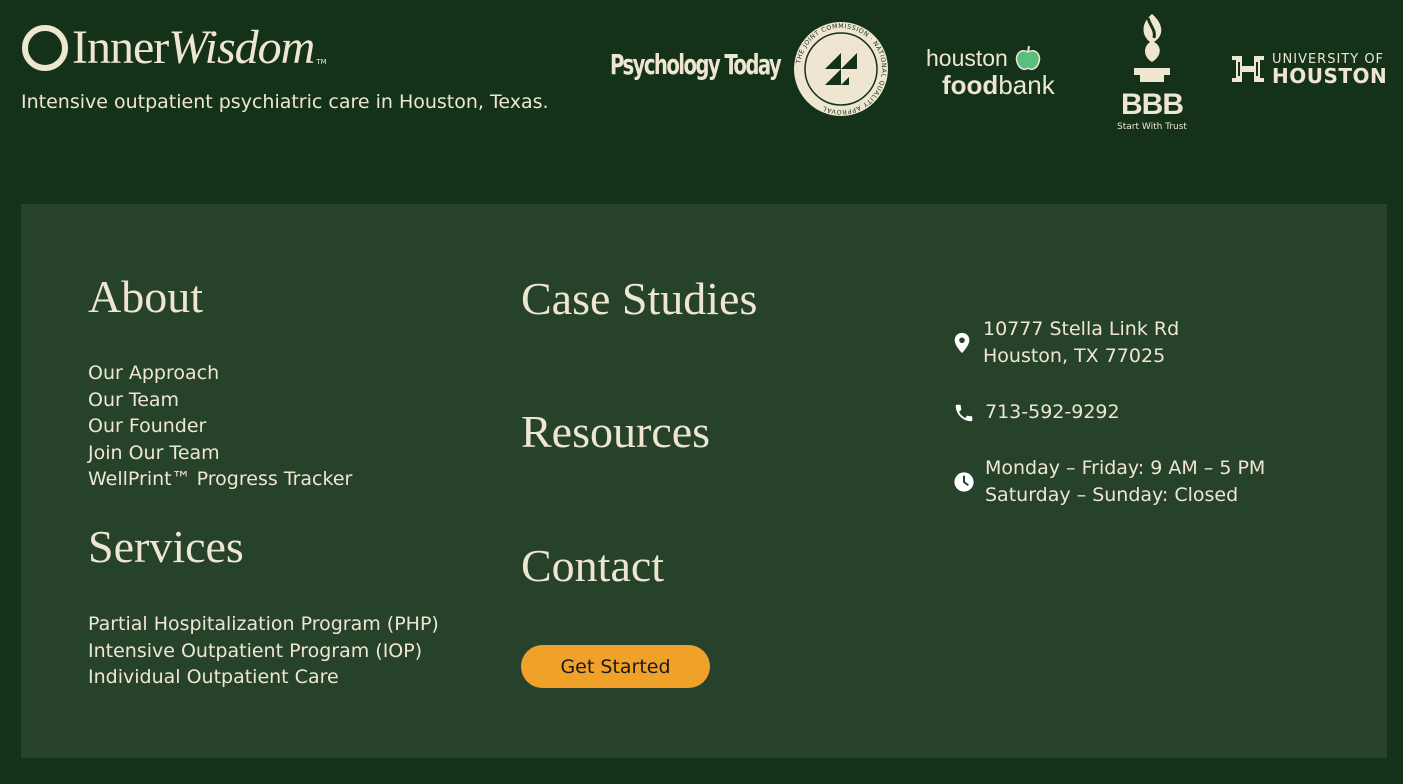 Image resolution: width=1403 pixels, height=784 pixels. Describe the element at coordinates (220, 453) in the screenshot. I see `link-join-our-team: Join Our Team` at that location.